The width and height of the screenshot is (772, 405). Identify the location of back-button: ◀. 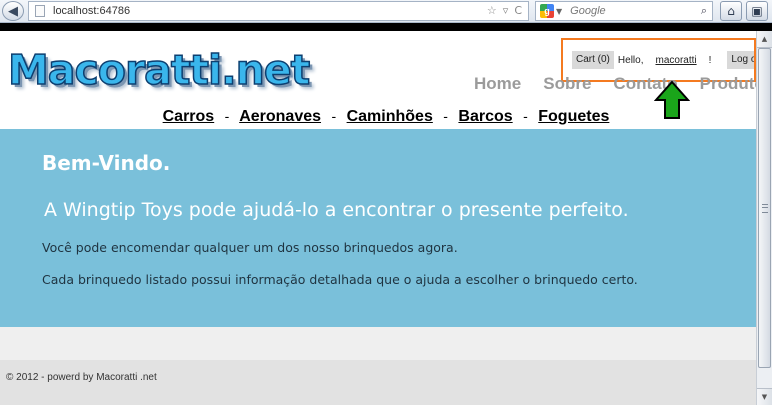
(13, 11).